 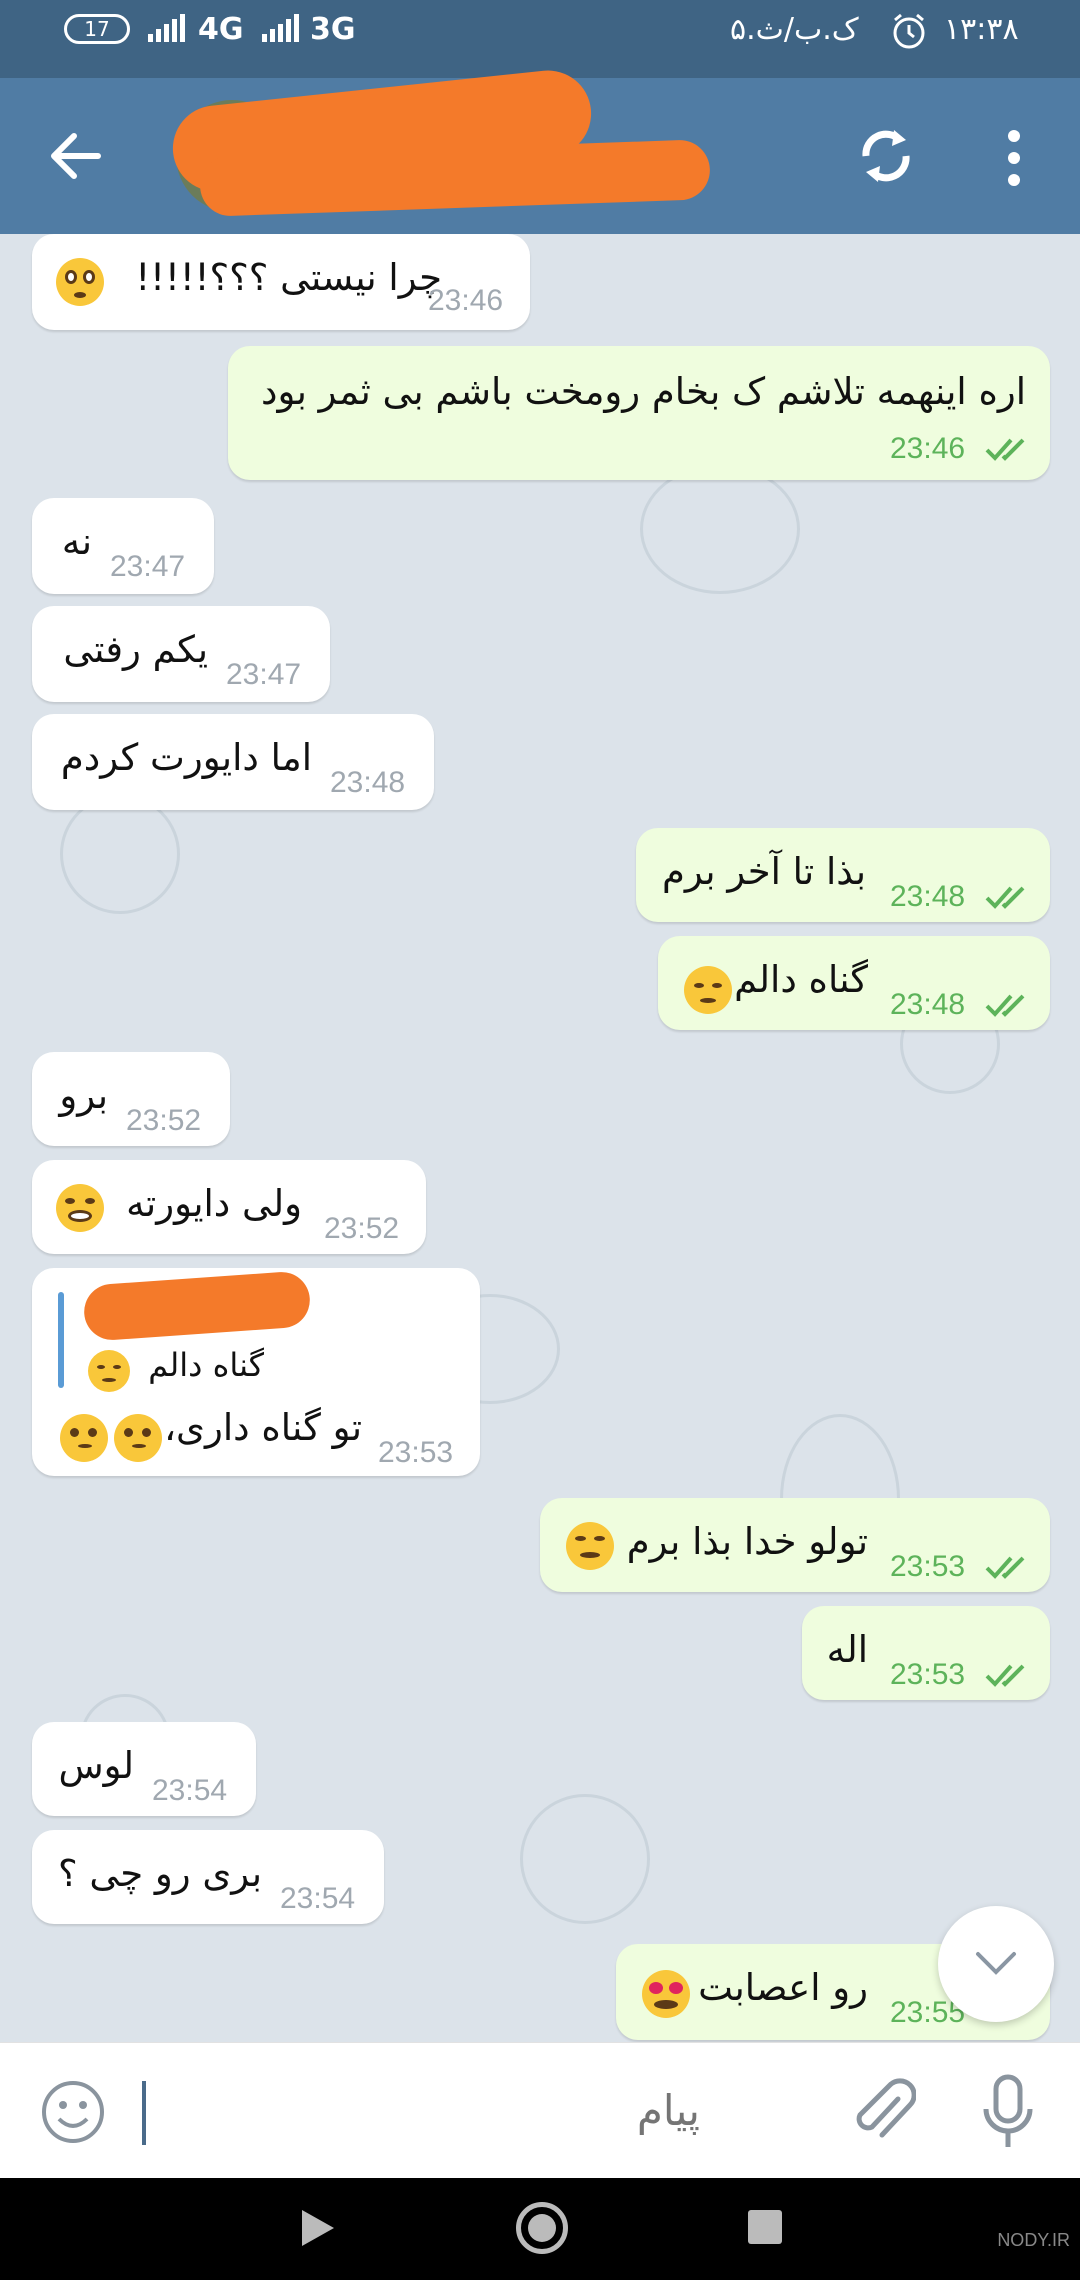 What do you see at coordinates (540, 39) in the screenshot?
I see `status-bar: 17 4G 3G ۵.ک.ب/ث ۱۳:۳۸` at bounding box center [540, 39].